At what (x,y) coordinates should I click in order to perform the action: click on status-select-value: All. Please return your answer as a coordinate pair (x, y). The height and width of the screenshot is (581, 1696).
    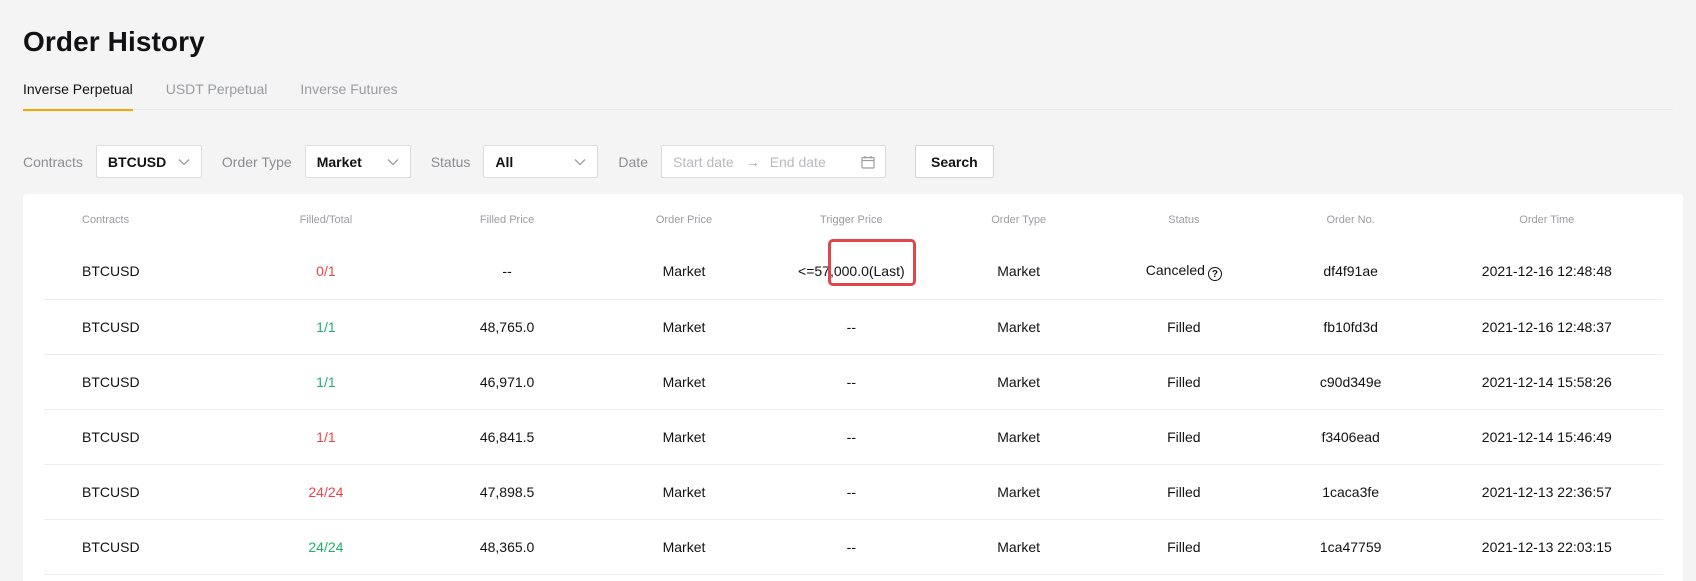
    Looking at the image, I should click on (504, 161).